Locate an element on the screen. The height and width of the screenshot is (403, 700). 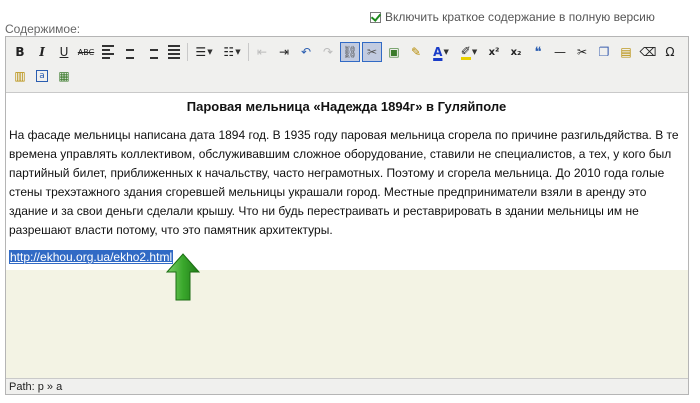
copy-icon: ❐ is located at coordinates (604, 52).